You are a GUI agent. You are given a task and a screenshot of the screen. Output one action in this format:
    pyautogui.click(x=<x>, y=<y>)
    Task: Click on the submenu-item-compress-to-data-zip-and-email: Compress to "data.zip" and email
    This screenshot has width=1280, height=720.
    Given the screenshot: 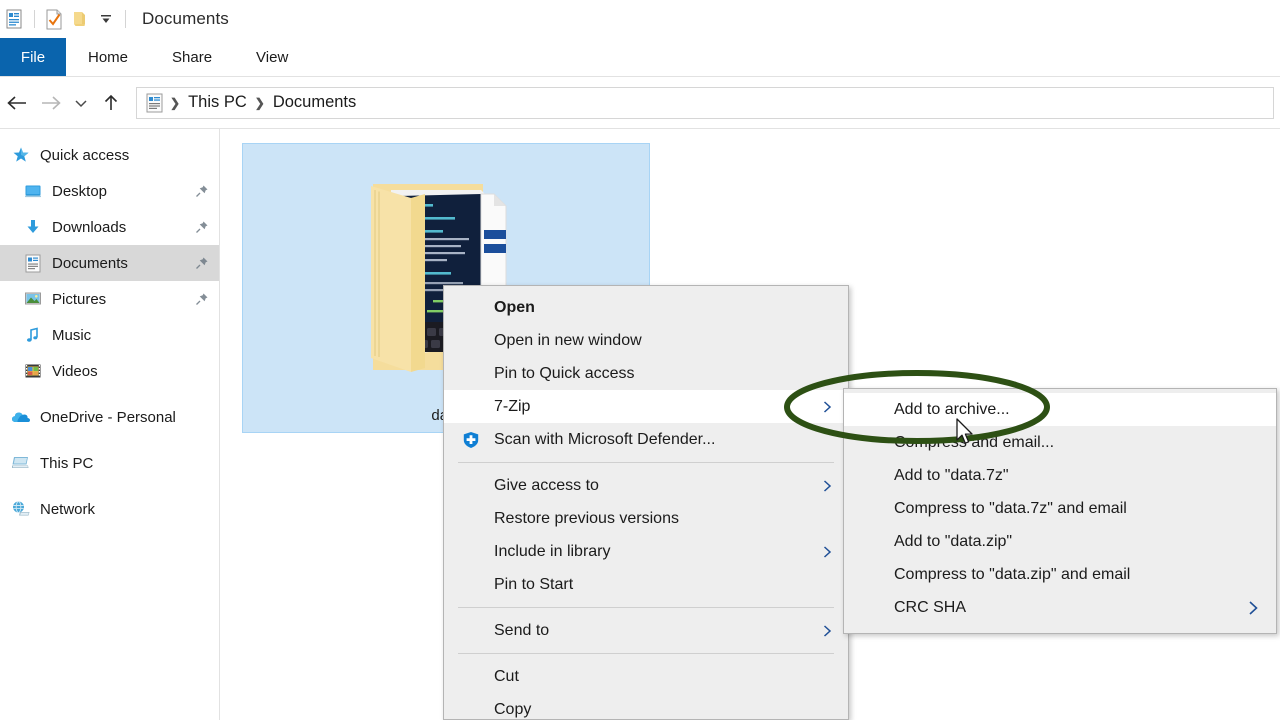 What is the action you would take?
    pyautogui.click(x=1060, y=574)
    